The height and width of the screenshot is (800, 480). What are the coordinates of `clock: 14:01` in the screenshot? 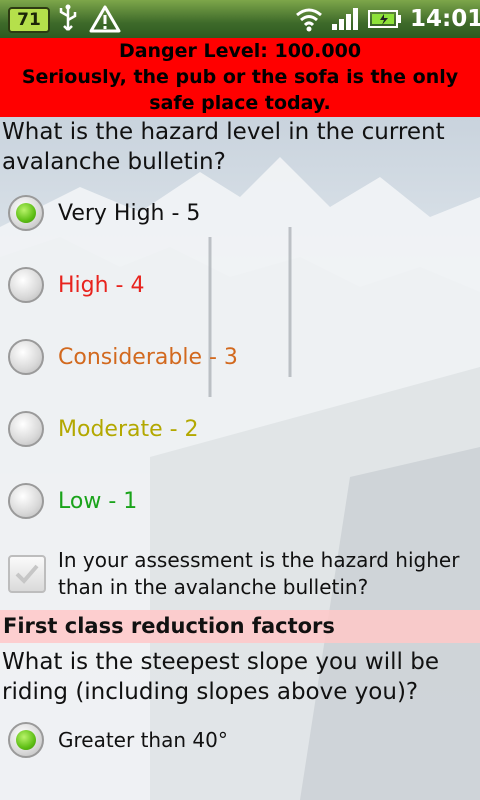 It's located at (445, 19).